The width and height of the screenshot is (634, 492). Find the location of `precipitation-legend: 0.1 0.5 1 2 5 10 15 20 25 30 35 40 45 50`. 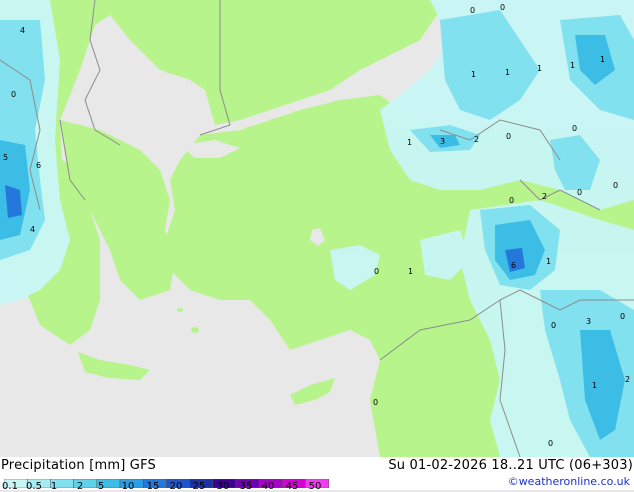

precipitation-legend: 0.1 0.5 1 2 5 10 15 20 25 30 35 40 45 50 is located at coordinates (166, 482).